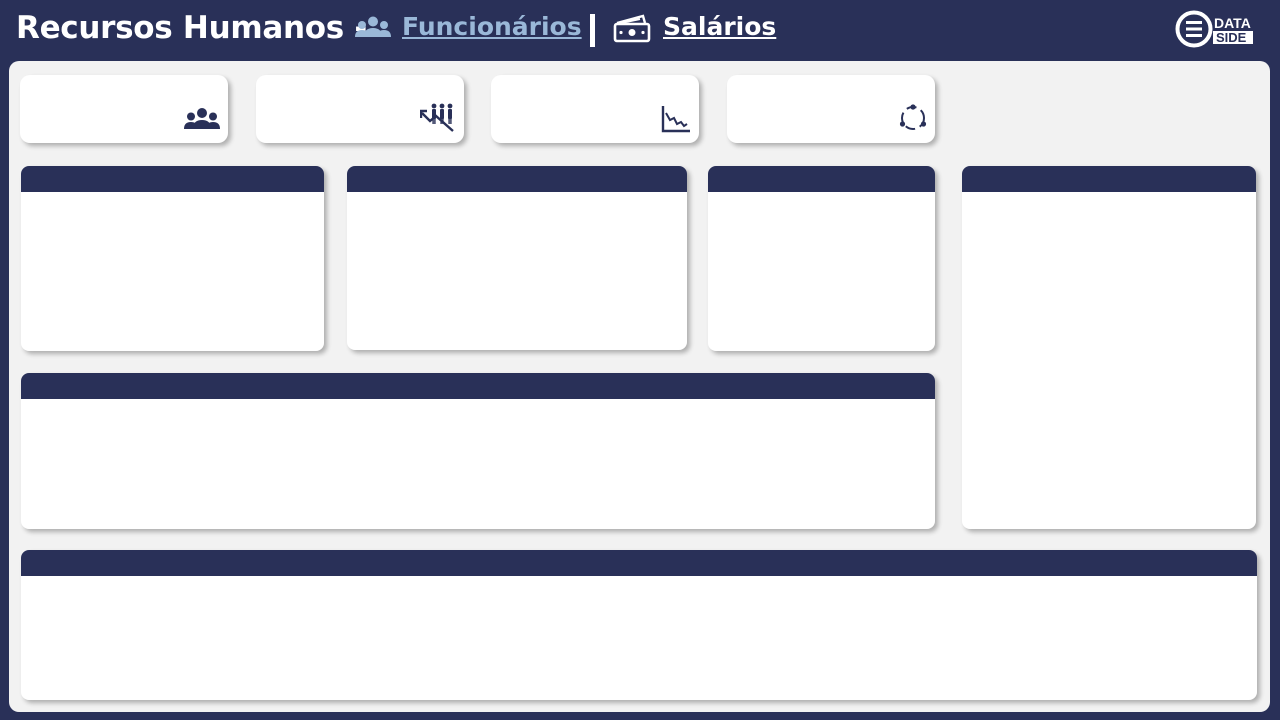  I want to click on svg-text: DATA, so click(1232, 23).